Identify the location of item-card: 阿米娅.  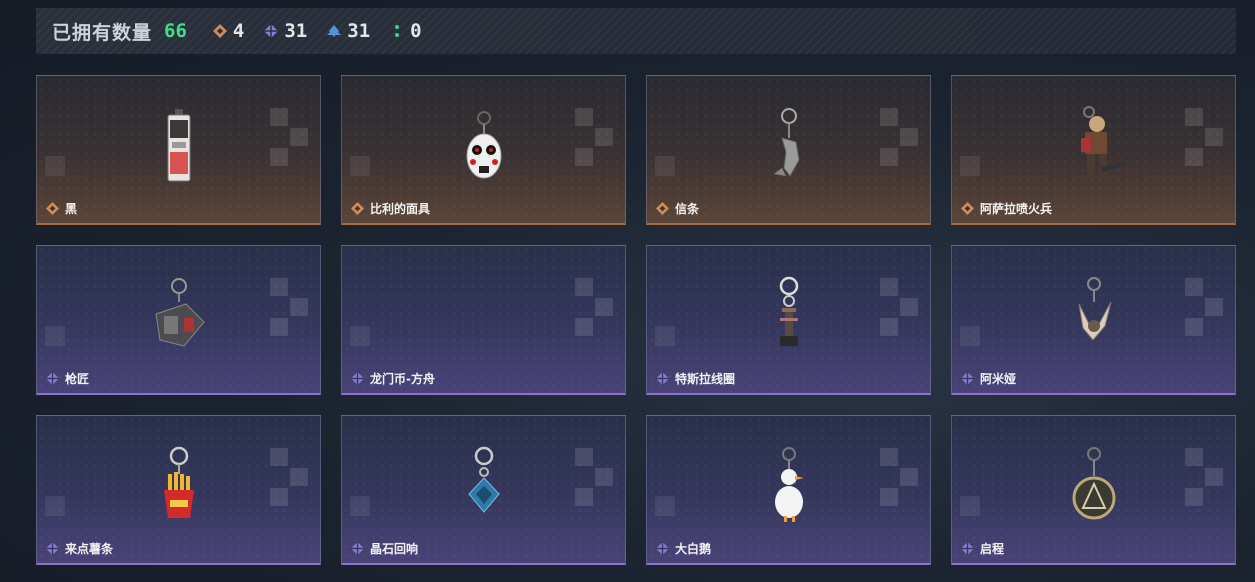
(1093, 320).